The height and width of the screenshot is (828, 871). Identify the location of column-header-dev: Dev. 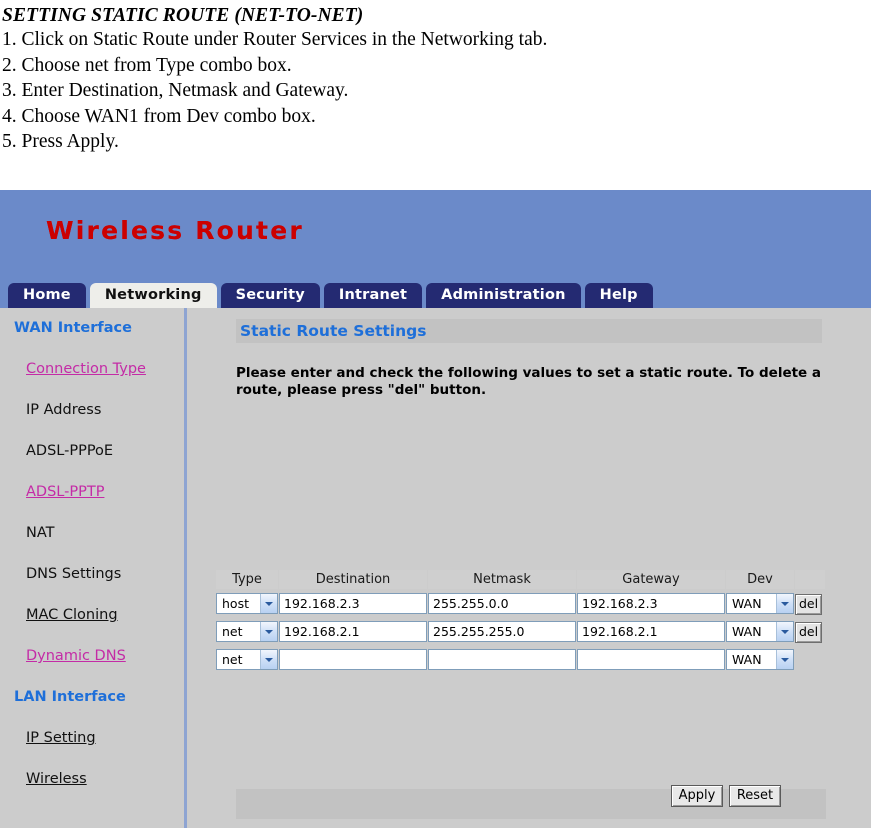
(760, 579).